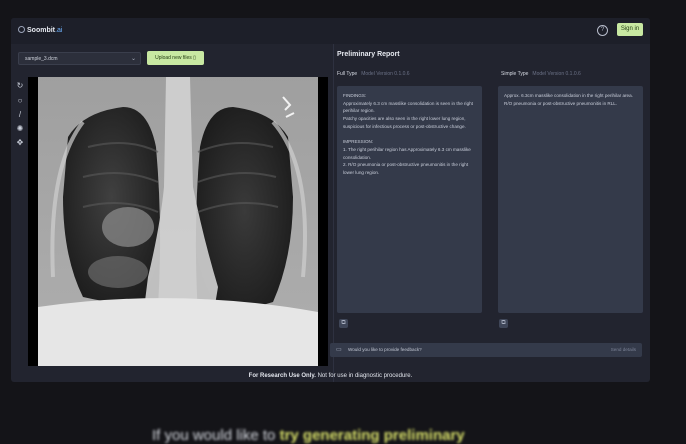 The image size is (686, 444). I want to click on copy-full-report-icon: ⧉, so click(343, 323).